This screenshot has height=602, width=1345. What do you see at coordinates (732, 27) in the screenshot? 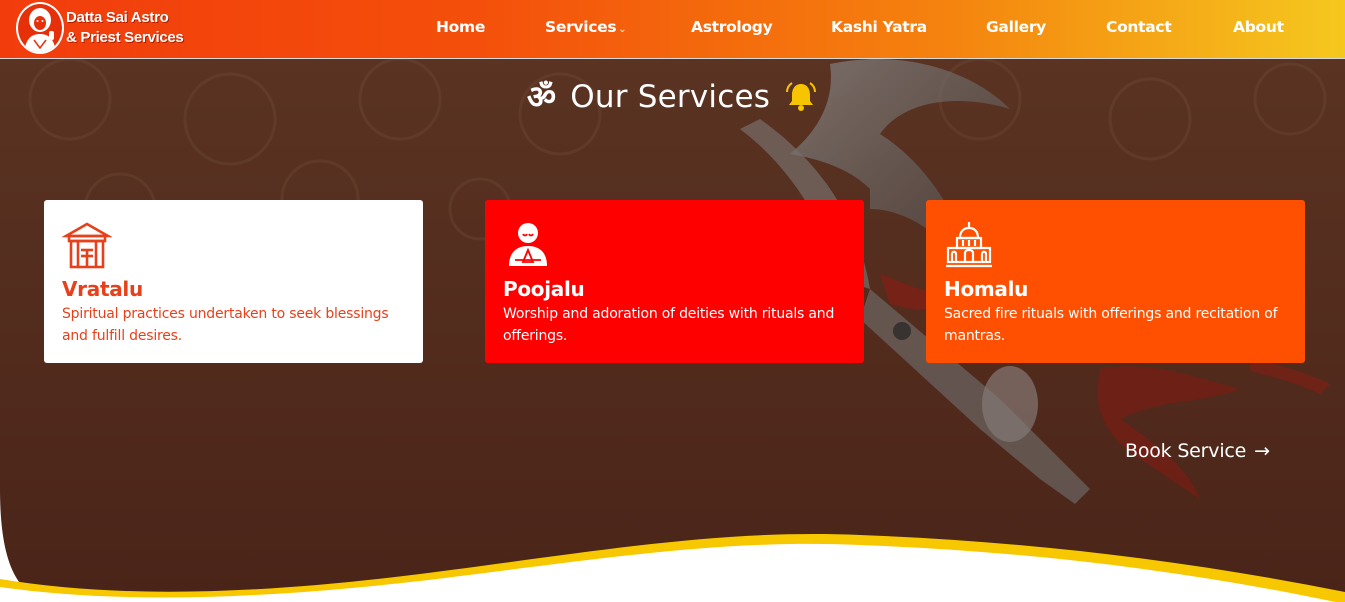
I see `nav-astrology: Astrology` at bounding box center [732, 27].